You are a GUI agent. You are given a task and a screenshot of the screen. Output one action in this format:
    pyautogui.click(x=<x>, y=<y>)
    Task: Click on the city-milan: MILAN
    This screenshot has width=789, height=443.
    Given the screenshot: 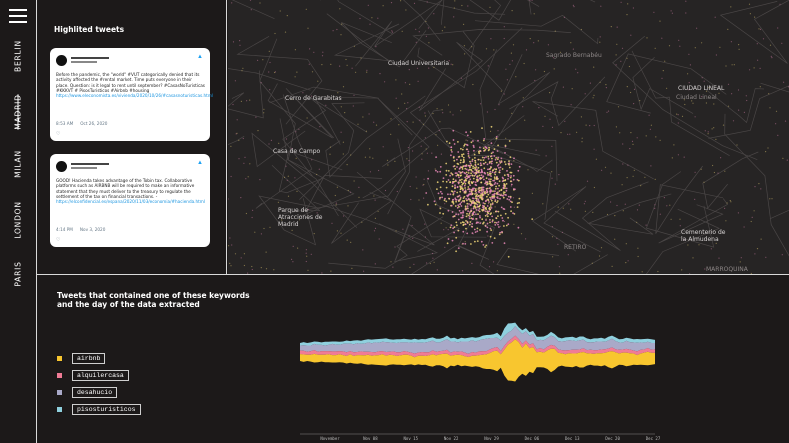 What is the action you would take?
    pyautogui.click(x=18, y=164)
    